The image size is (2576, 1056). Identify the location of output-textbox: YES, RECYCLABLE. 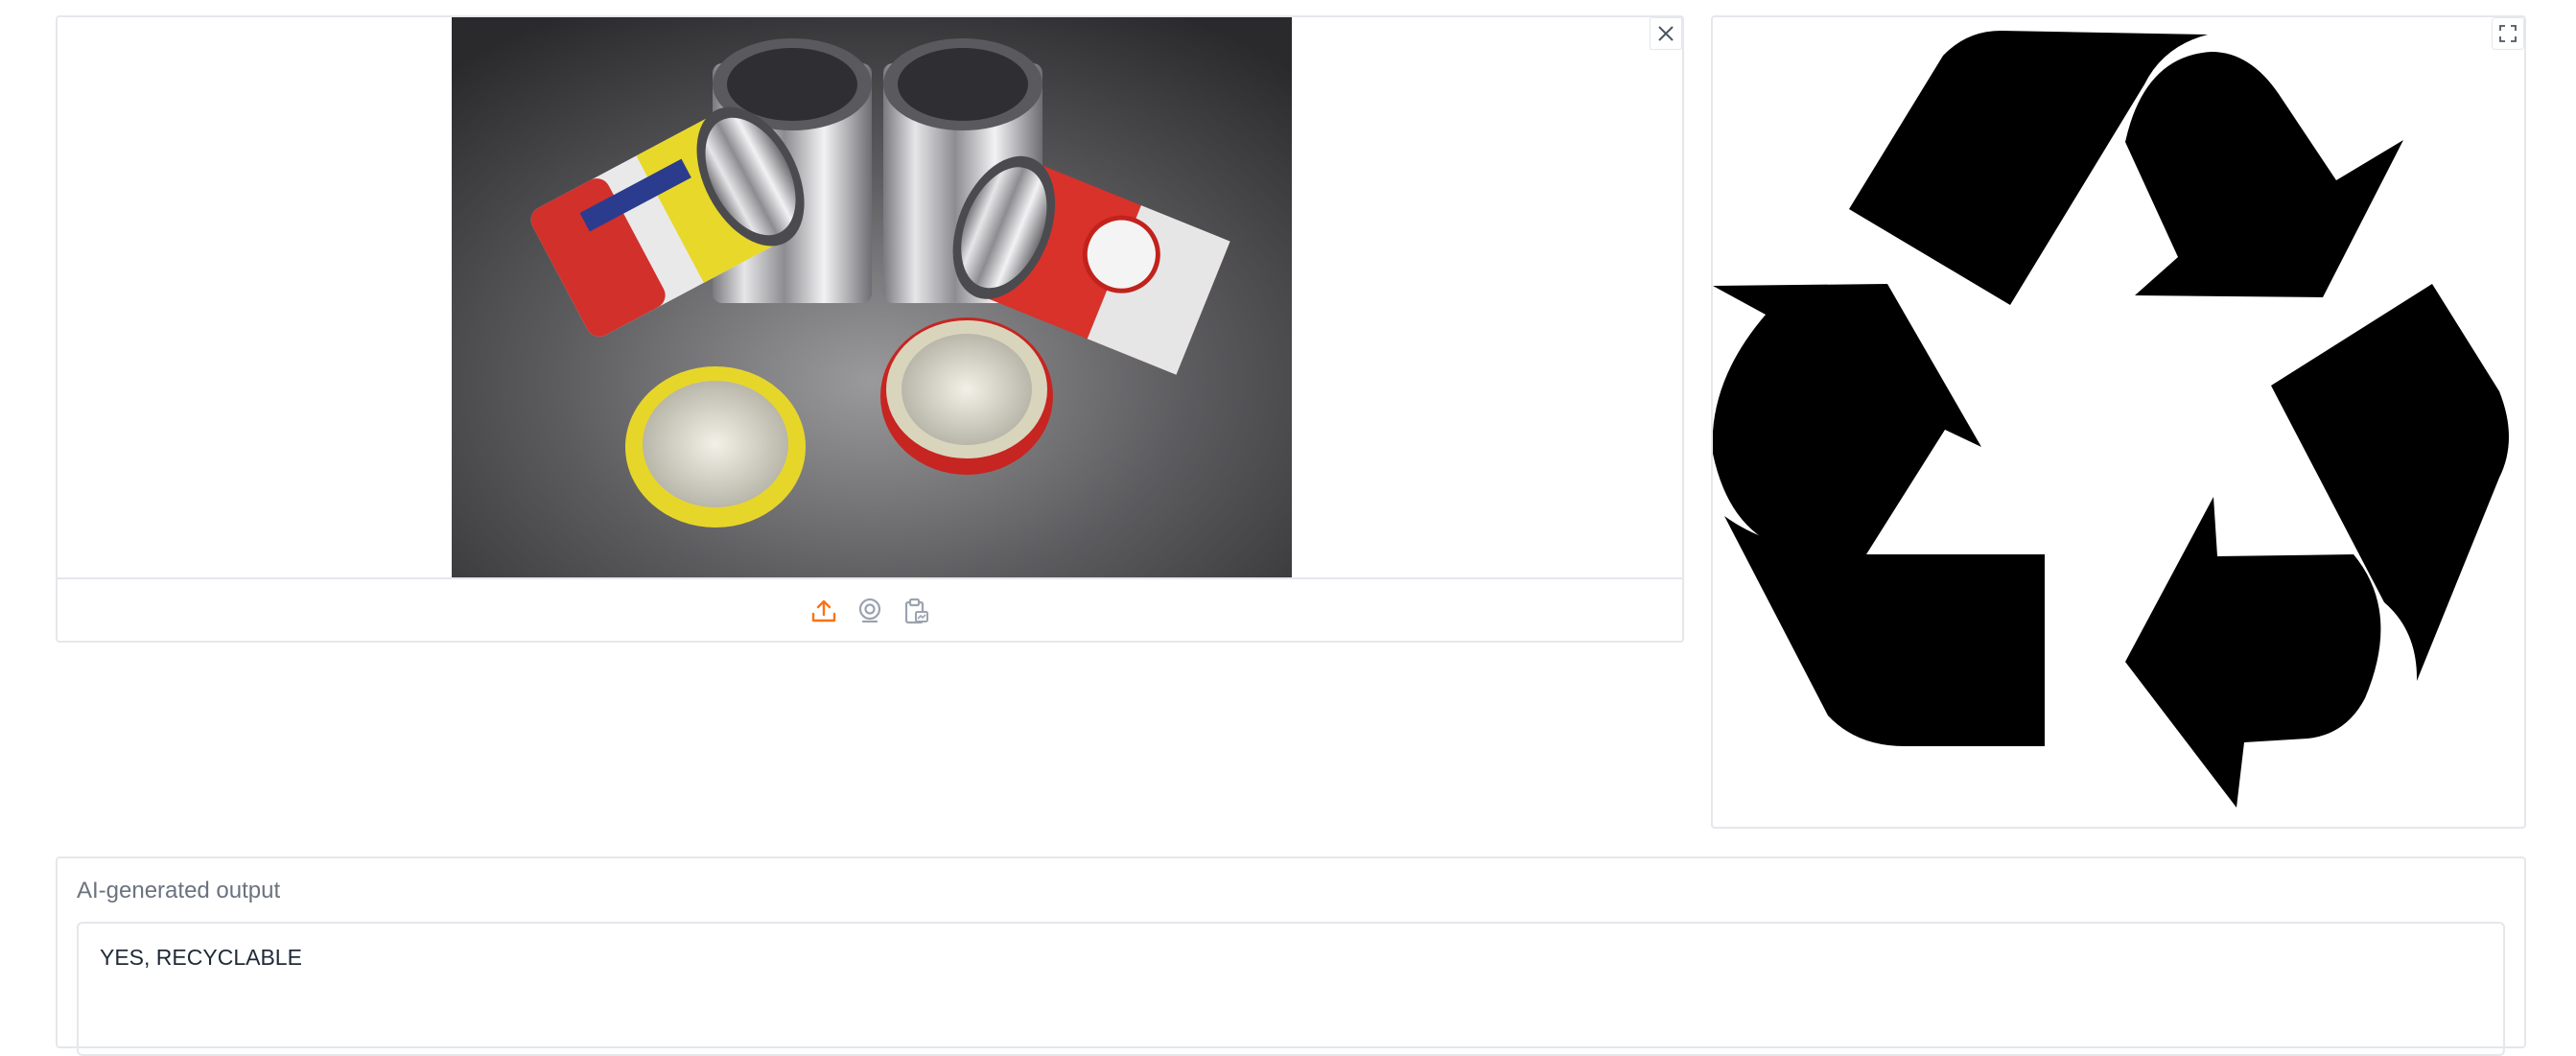
(1291, 989).